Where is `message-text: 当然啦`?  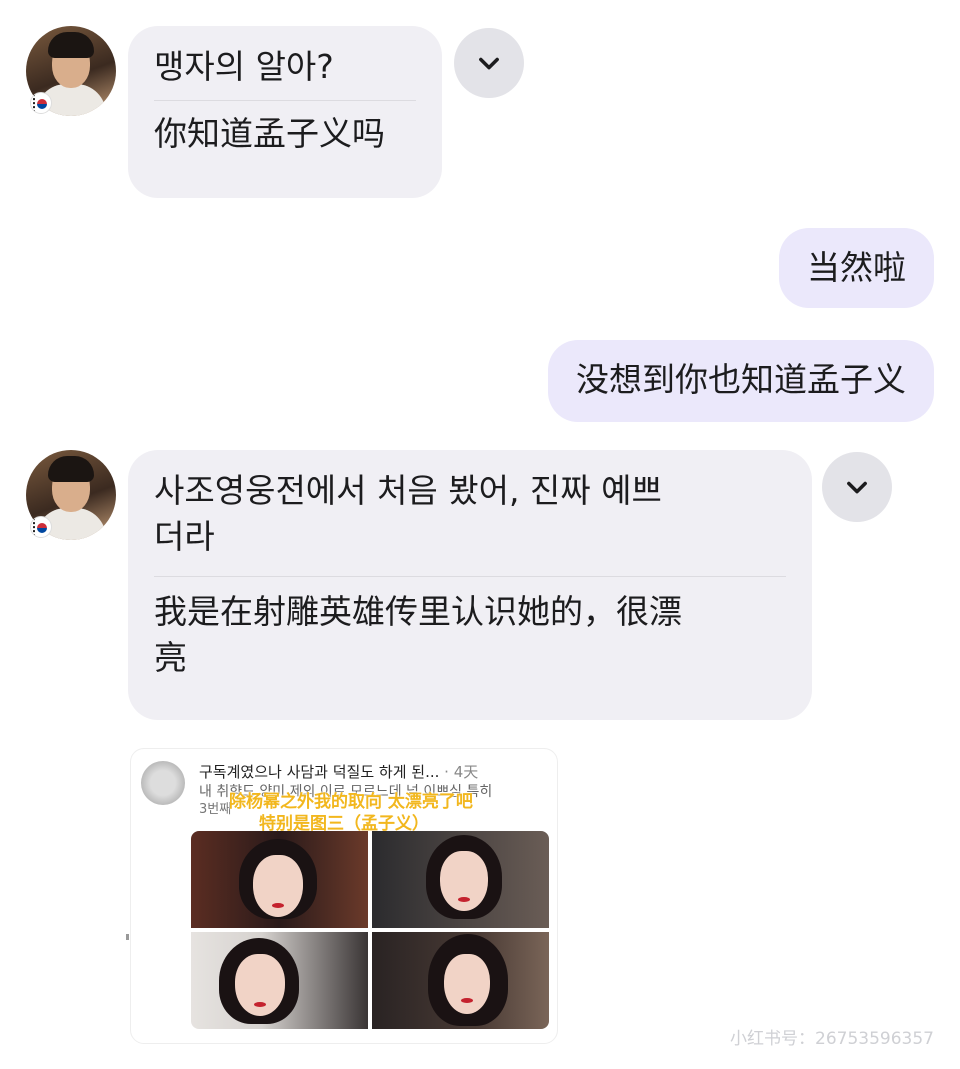 message-text: 当然啦 is located at coordinates (856, 267).